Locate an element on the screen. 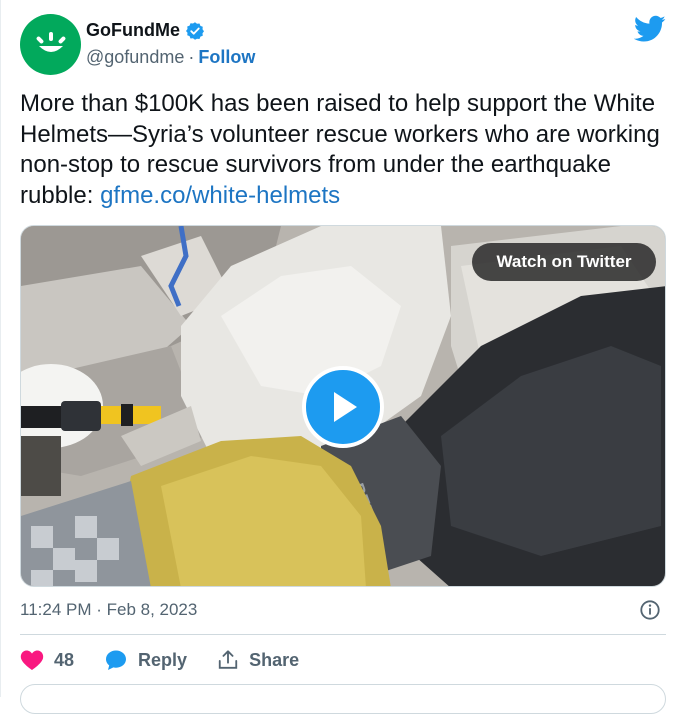 This screenshot has width=685, height=714. reply-label: Reply is located at coordinates (163, 659).